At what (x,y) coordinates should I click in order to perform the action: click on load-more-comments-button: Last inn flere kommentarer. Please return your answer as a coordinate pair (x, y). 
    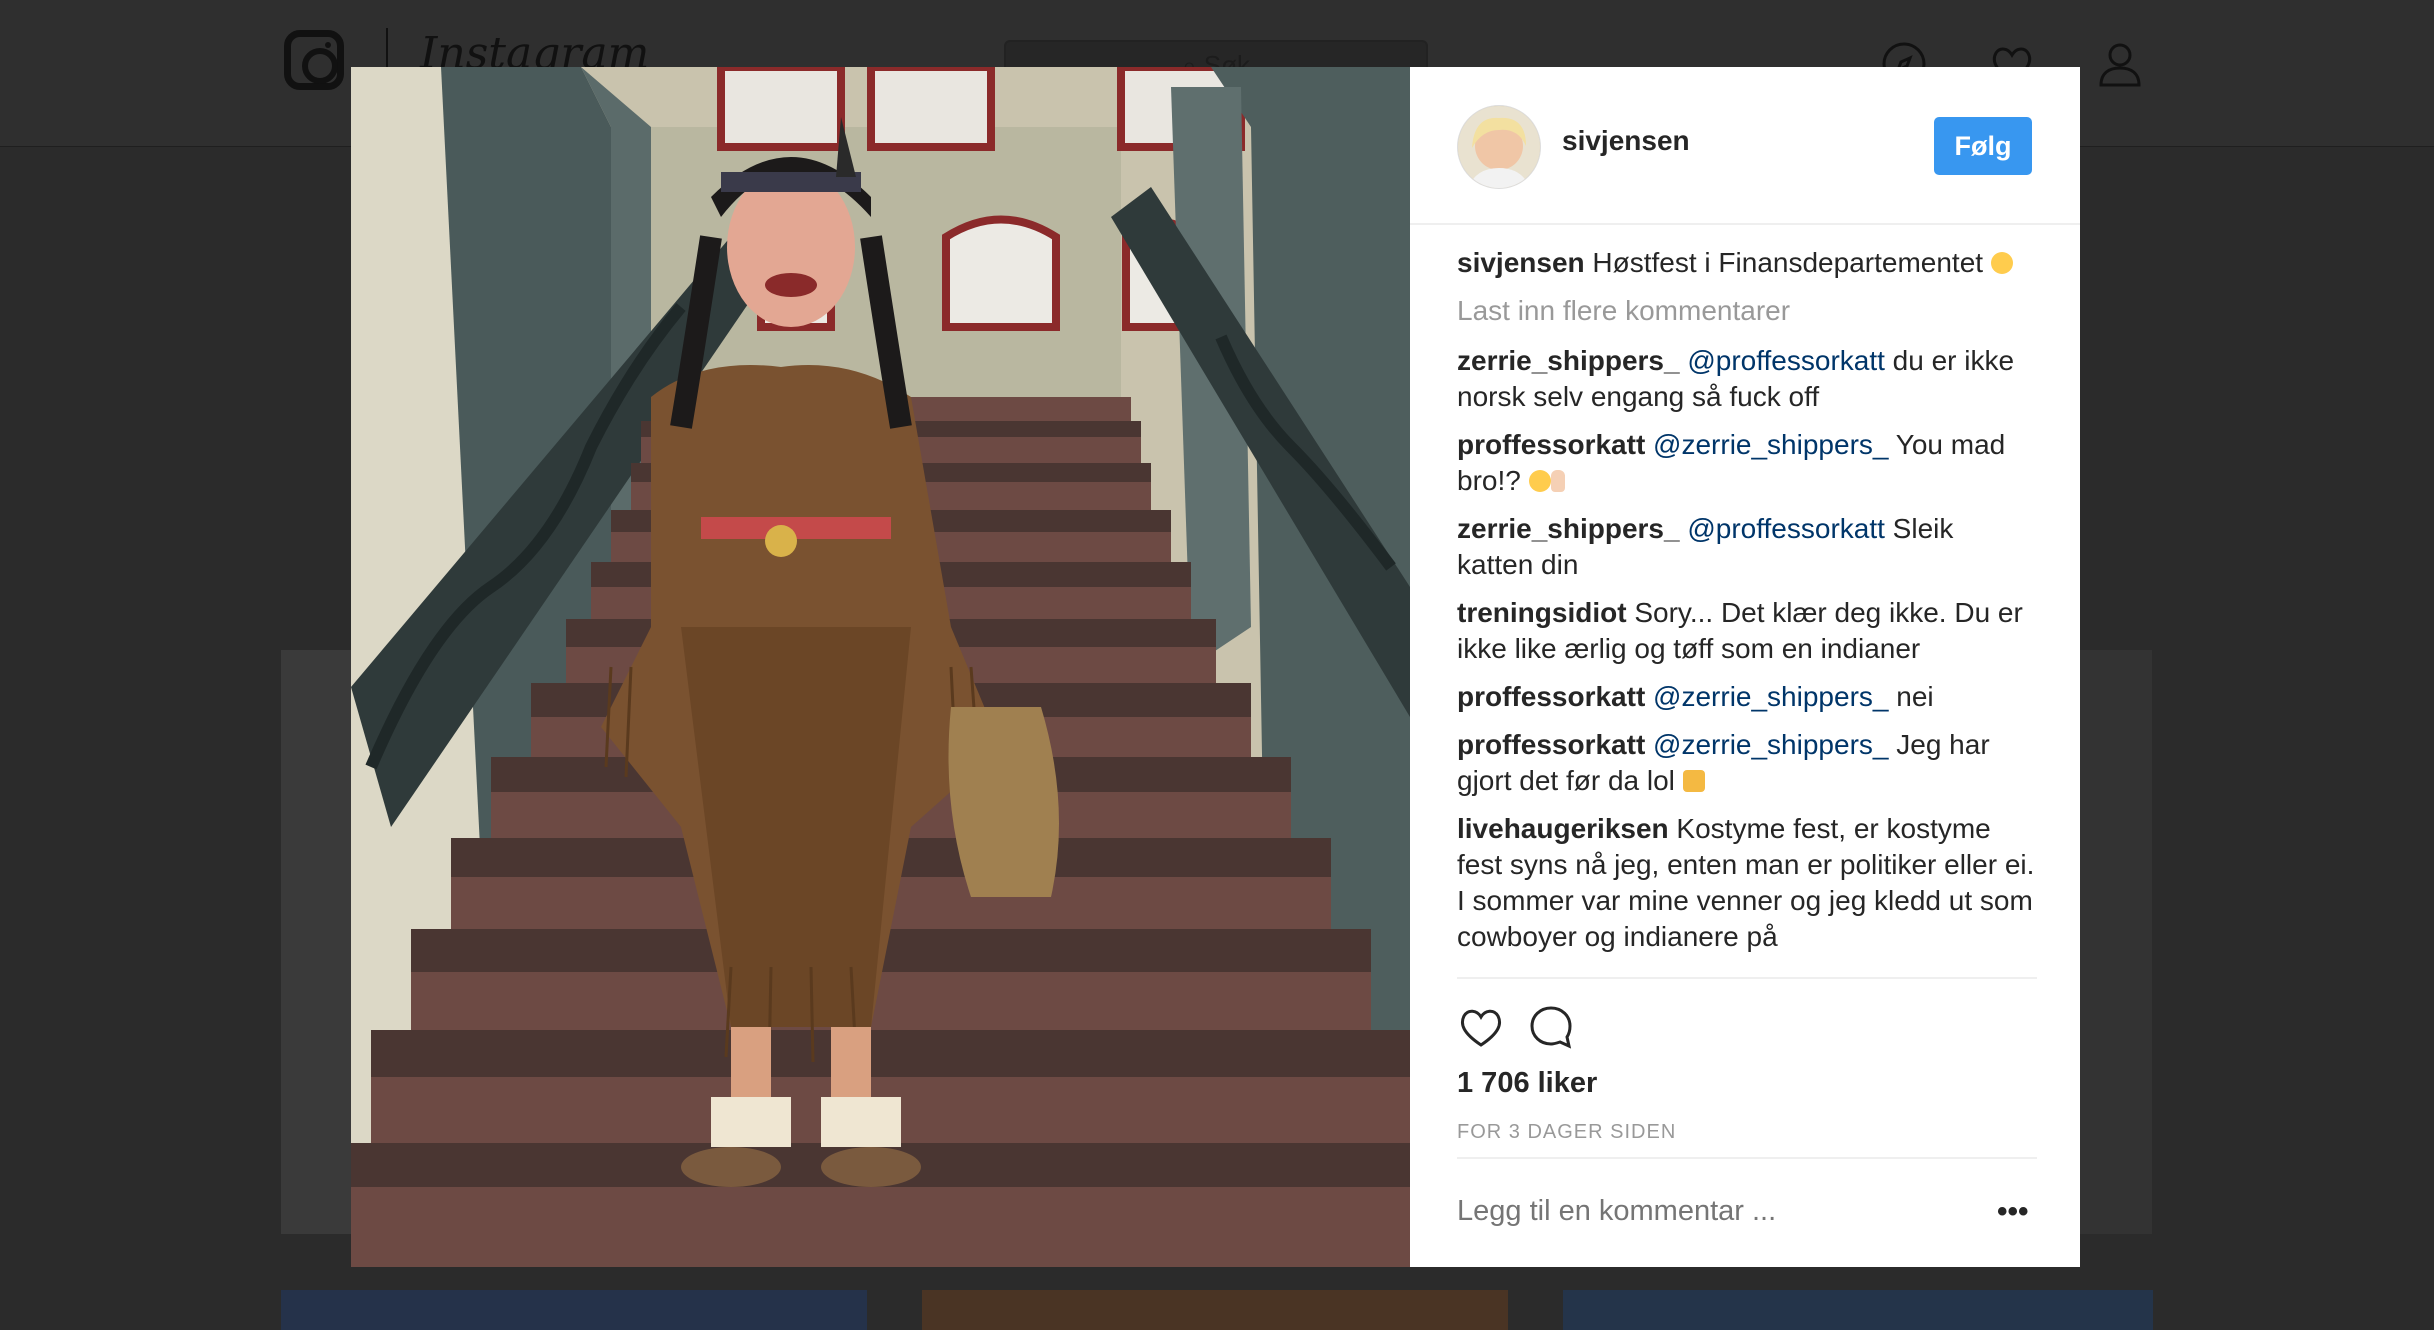
    Looking at the image, I should click on (1747, 311).